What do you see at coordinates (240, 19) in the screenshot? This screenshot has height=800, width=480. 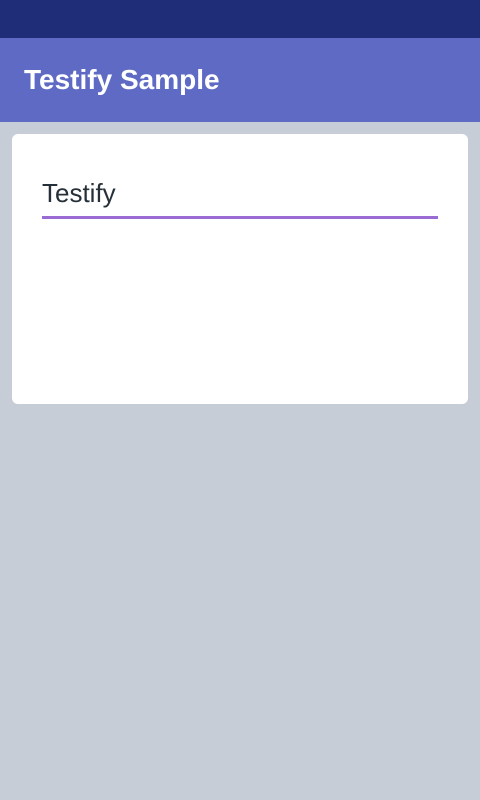 I see `status-bar` at bounding box center [240, 19].